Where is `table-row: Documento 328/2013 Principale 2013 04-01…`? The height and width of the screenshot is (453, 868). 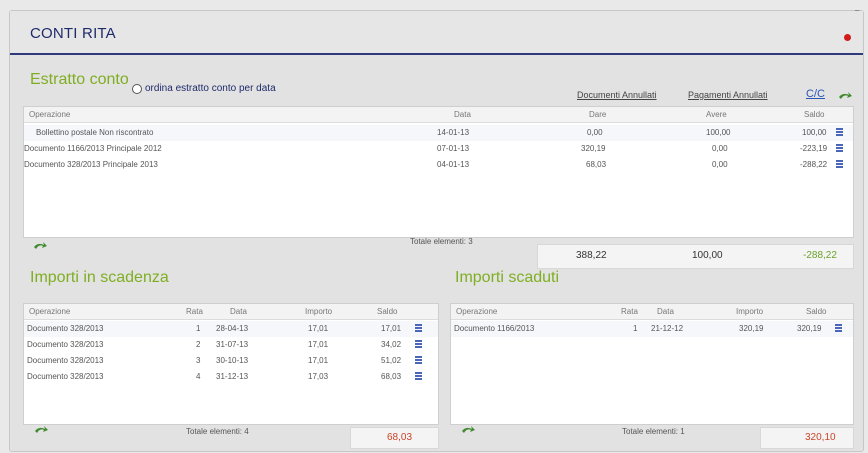
table-row: Documento 328/2013 Principale 2013 04-01… is located at coordinates (438, 165).